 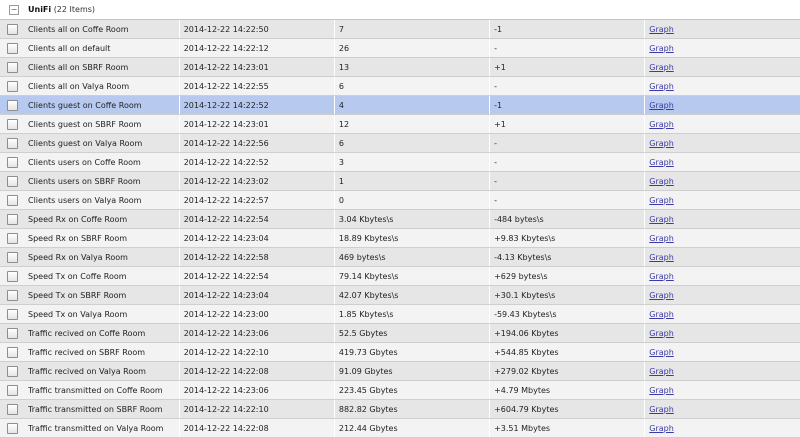 What do you see at coordinates (567, 162) in the screenshot?
I see `value-change: -` at bounding box center [567, 162].